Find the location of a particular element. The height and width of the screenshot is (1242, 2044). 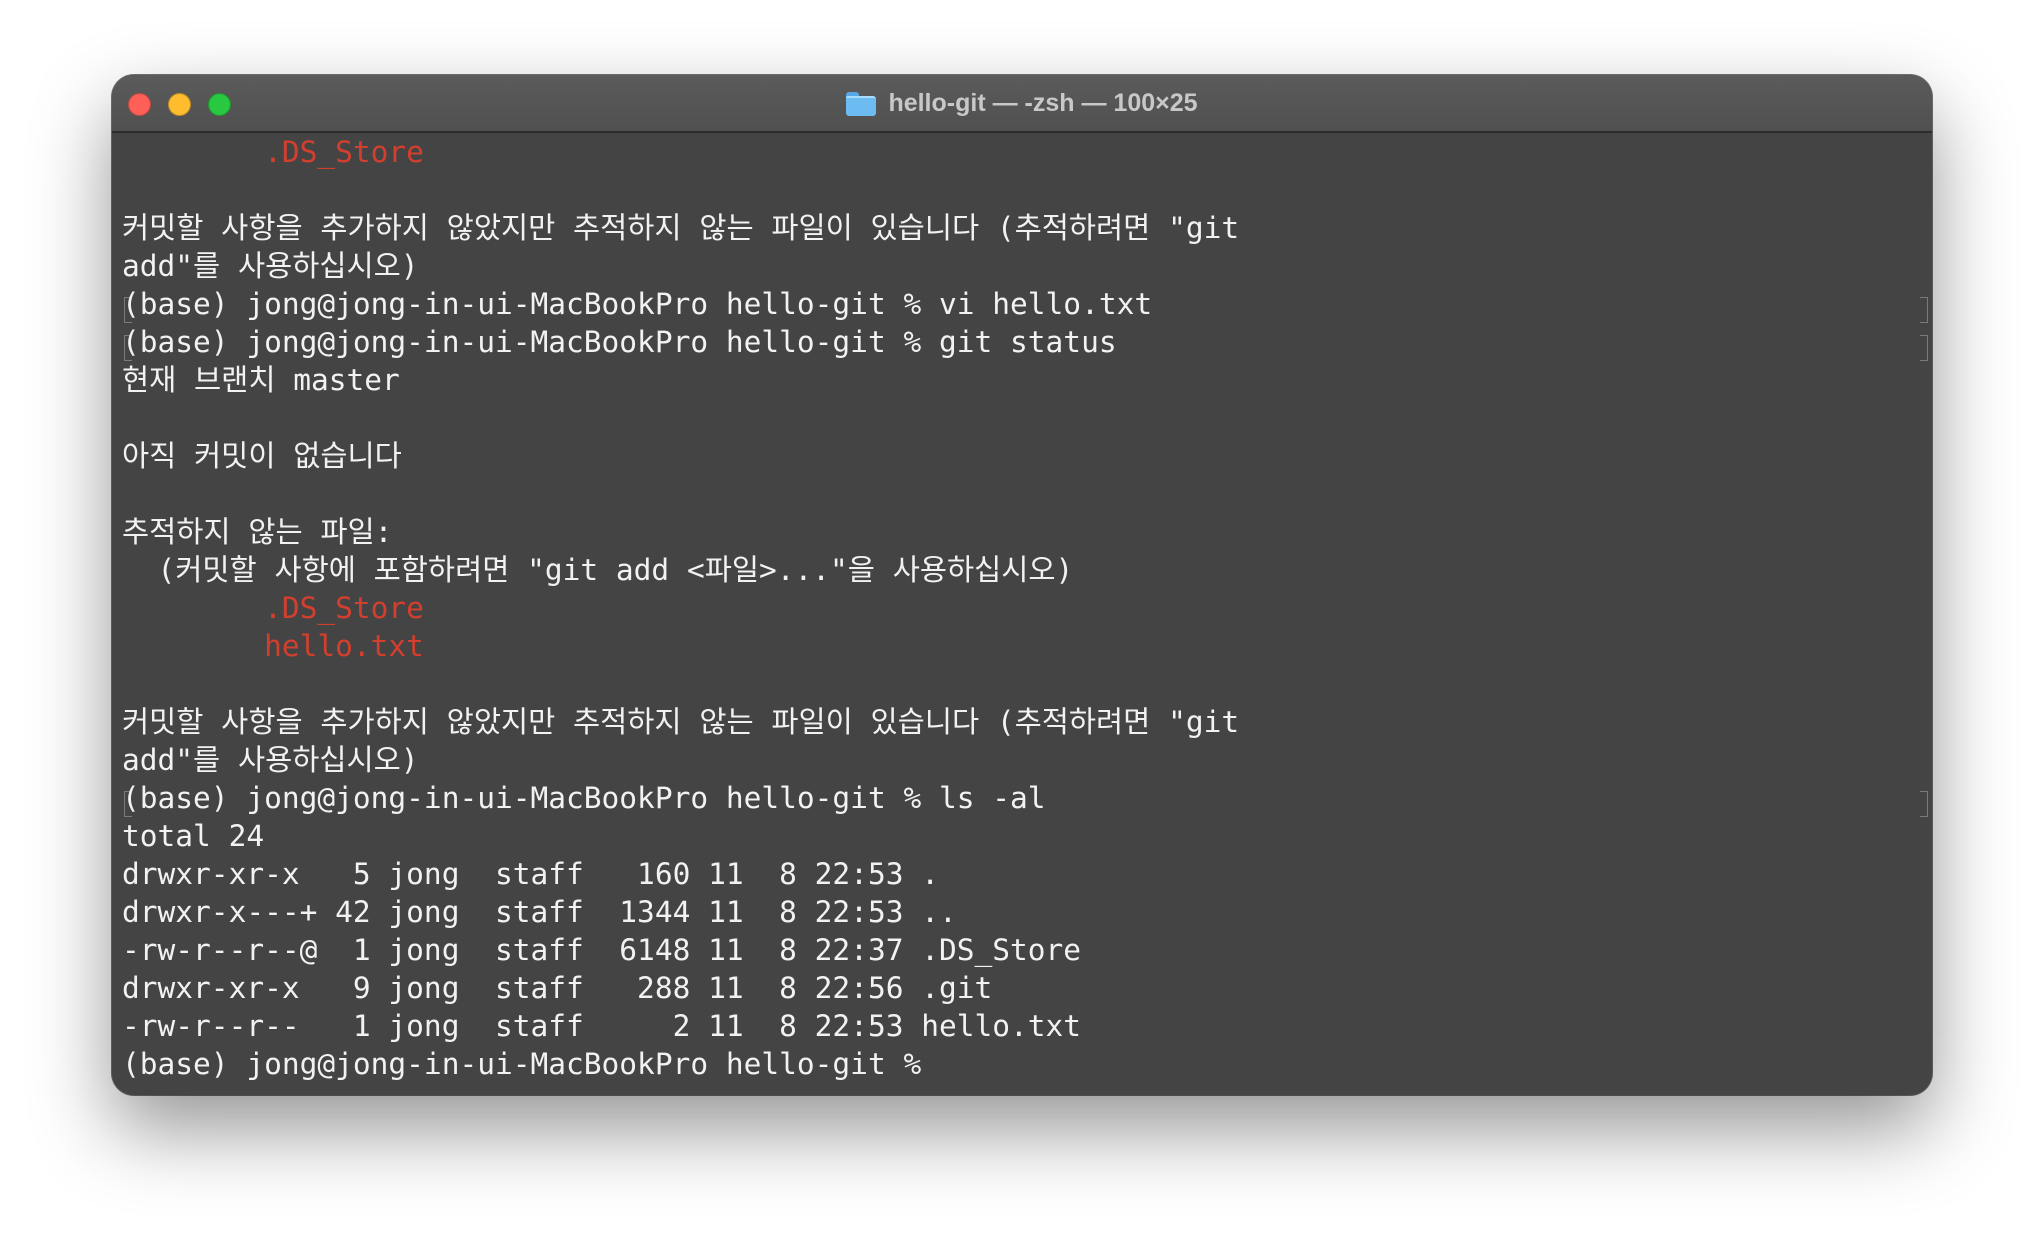

terminal-line: 현재 브랜치 master is located at coordinates (261, 380).